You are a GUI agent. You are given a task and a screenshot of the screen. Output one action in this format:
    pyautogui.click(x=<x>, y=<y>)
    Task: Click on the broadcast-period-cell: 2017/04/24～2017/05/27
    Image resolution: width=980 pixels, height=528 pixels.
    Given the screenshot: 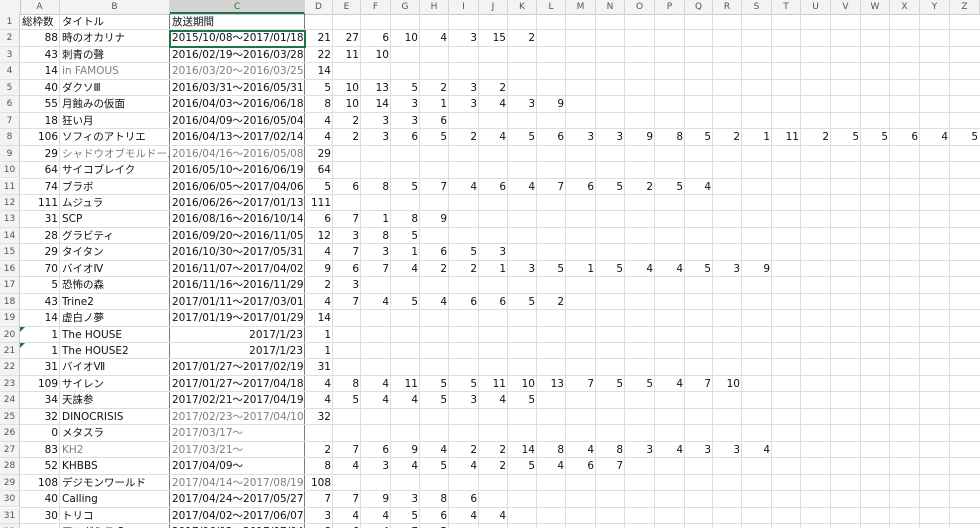 What is the action you would take?
    pyautogui.click(x=237, y=499)
    